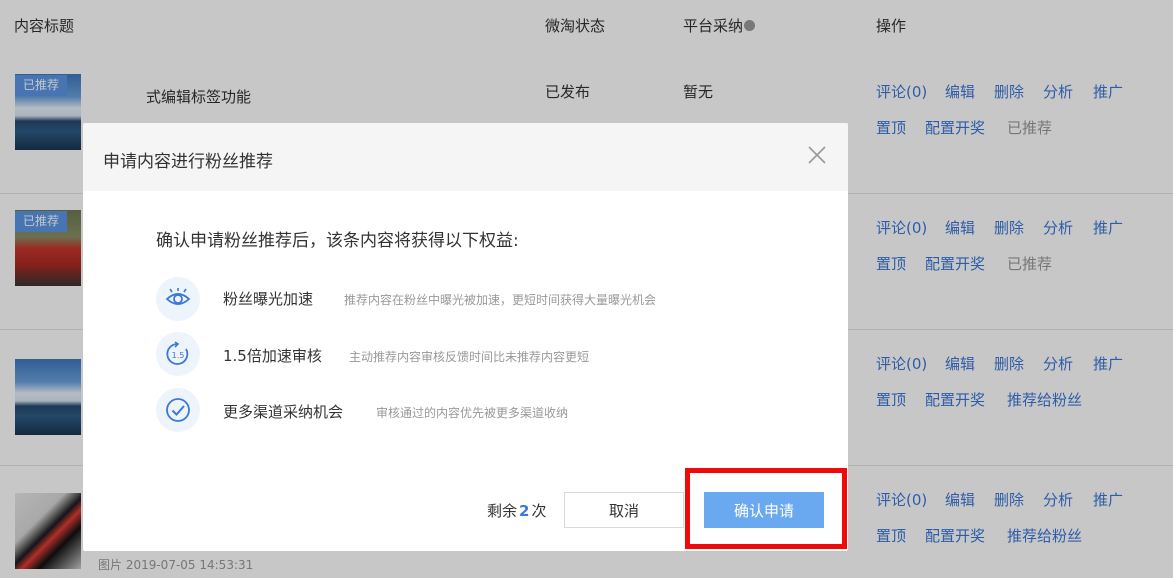 The height and width of the screenshot is (578, 1173). Describe the element at coordinates (178, 410) in the screenshot. I see `check-circle-icon` at that location.